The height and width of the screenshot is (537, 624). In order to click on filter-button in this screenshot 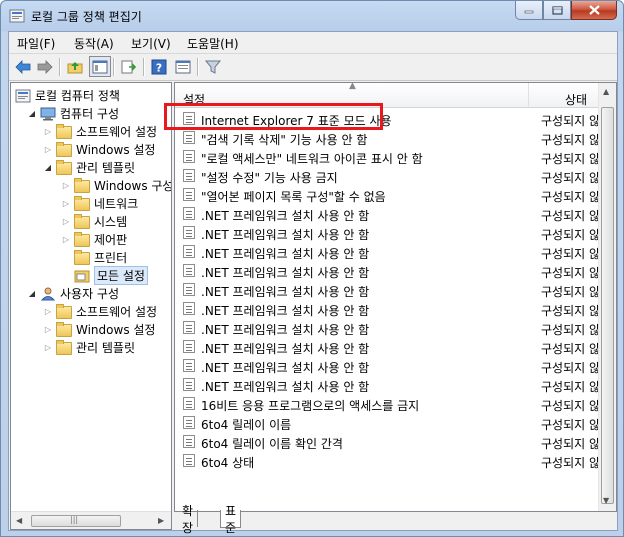, I will do `click(213, 67)`.